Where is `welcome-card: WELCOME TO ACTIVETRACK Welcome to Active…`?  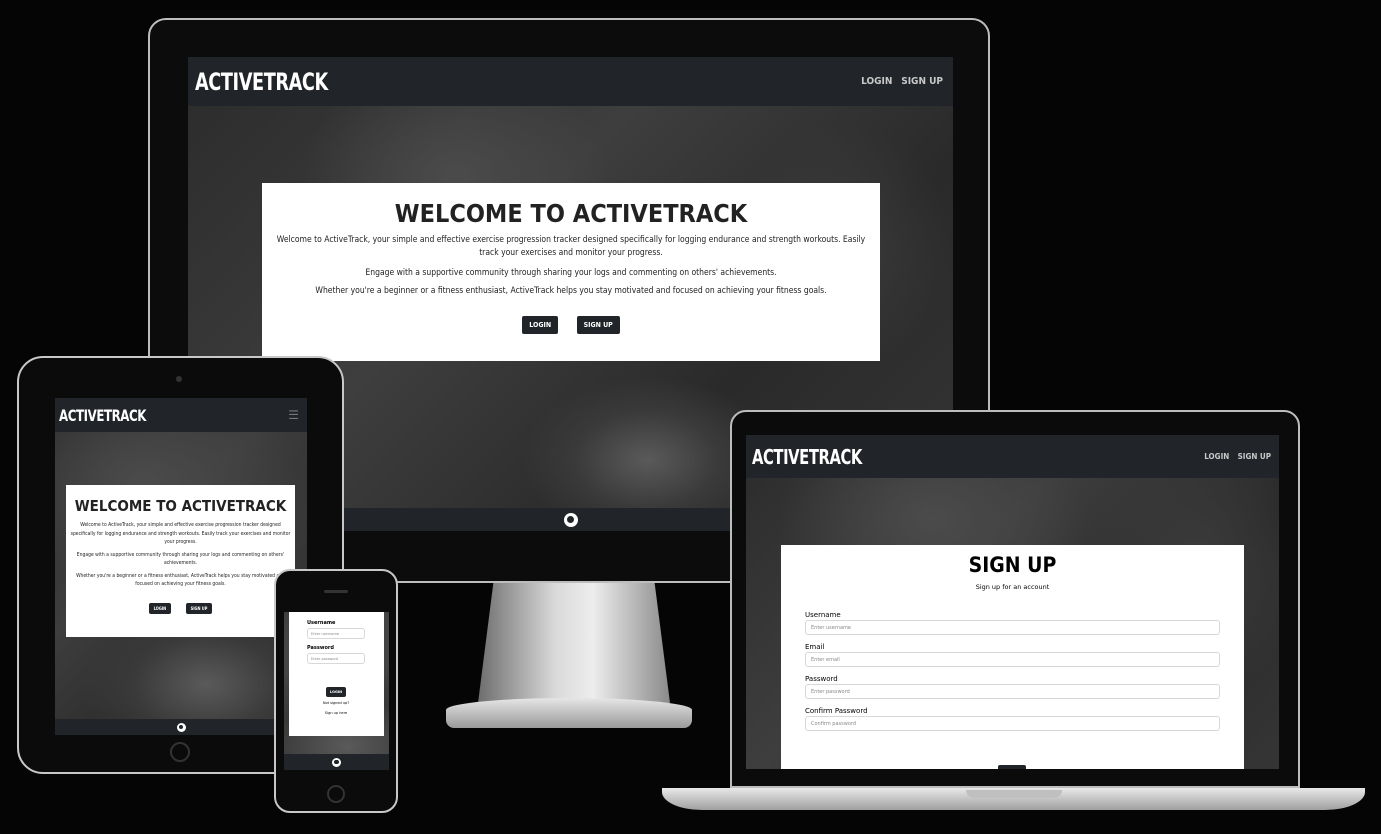 welcome-card: WELCOME TO ACTIVETRACK Welcome to Active… is located at coordinates (571, 272).